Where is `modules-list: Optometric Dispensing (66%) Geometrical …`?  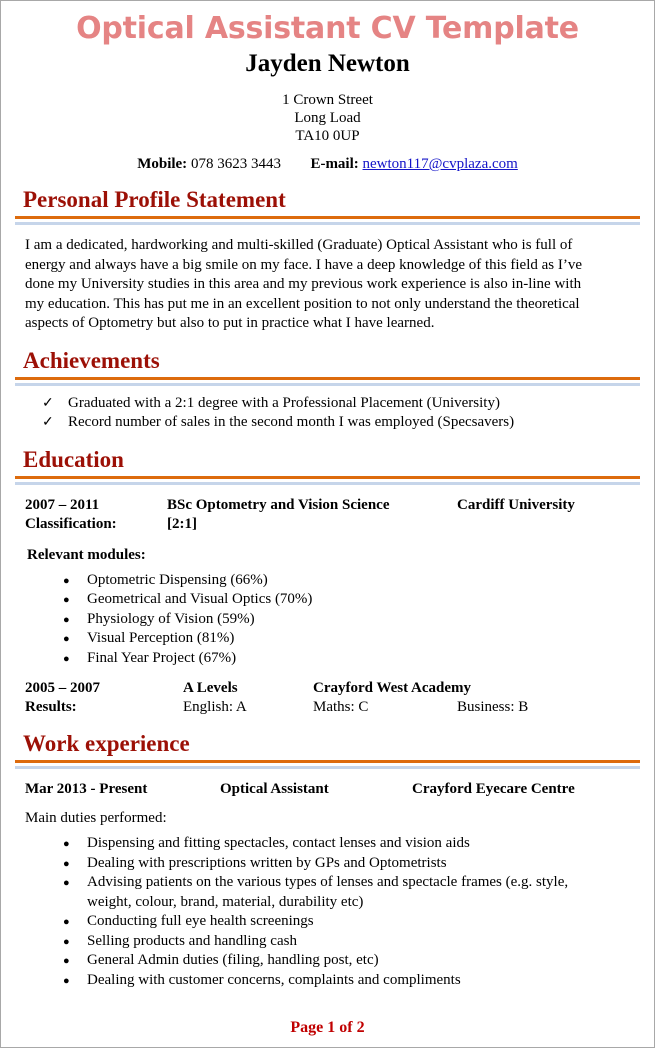 modules-list: Optometric Dispensing (66%) Geometrical … is located at coordinates (327, 620).